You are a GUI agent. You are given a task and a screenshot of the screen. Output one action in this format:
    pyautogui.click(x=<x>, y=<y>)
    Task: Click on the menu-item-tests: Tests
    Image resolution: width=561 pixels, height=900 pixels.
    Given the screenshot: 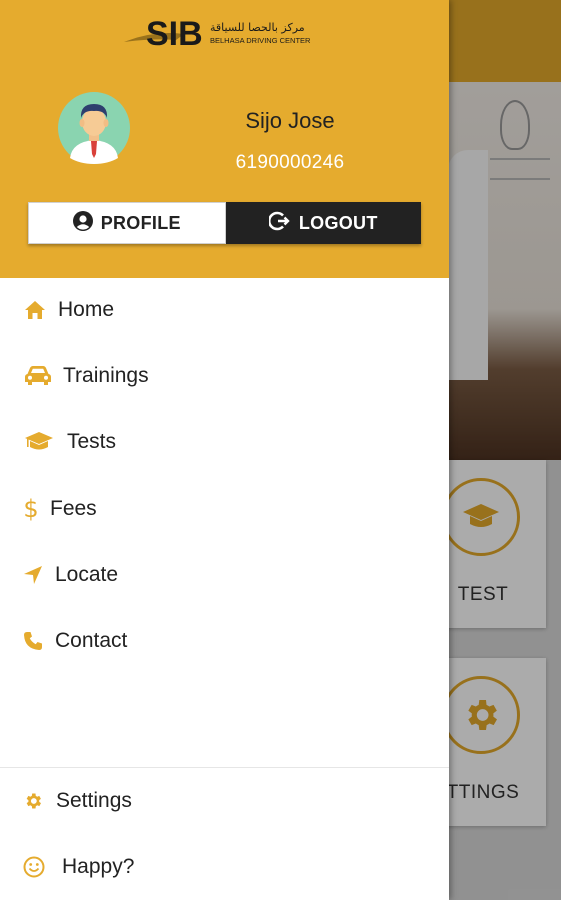 What is the action you would take?
    pyautogui.click(x=224, y=442)
    